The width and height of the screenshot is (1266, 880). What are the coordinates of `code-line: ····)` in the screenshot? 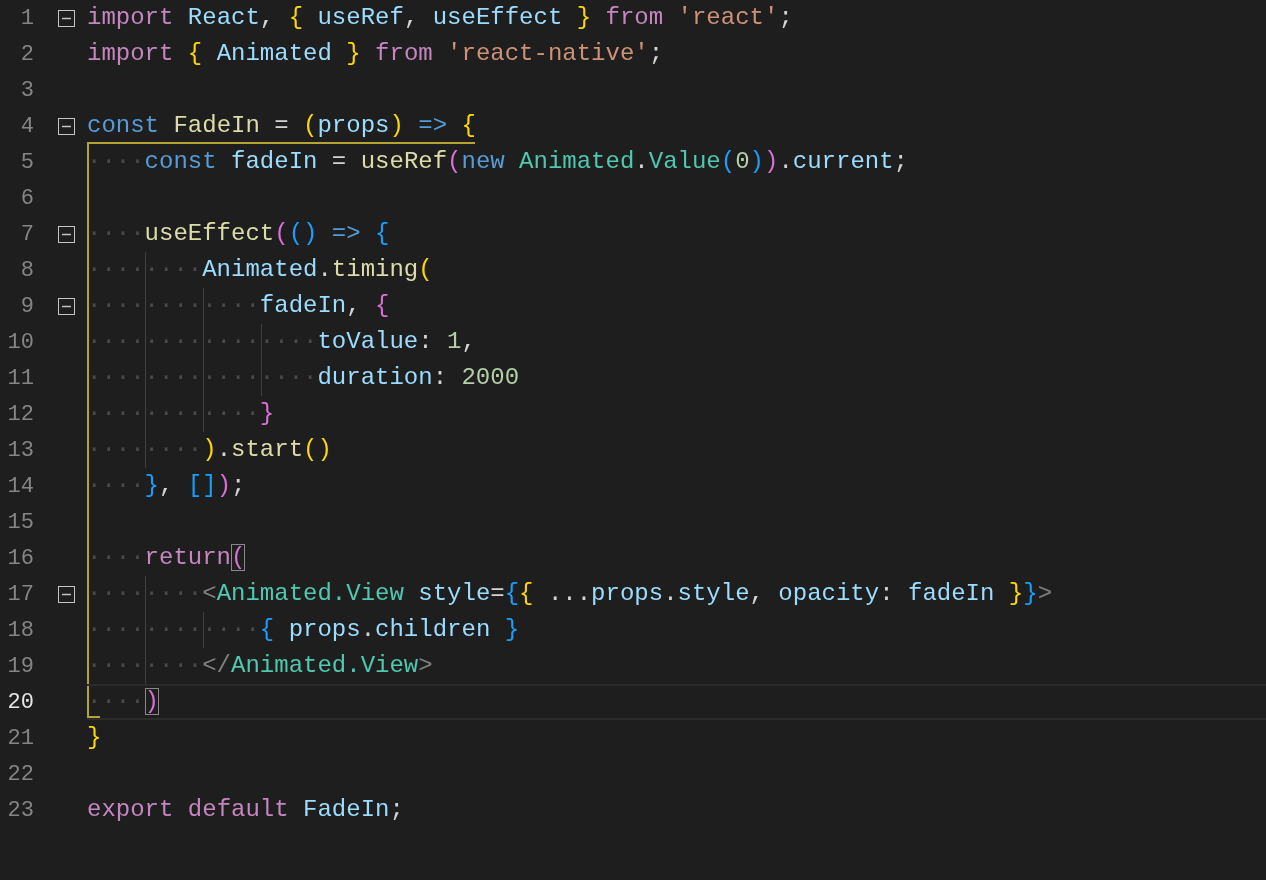 It's located at (123, 702).